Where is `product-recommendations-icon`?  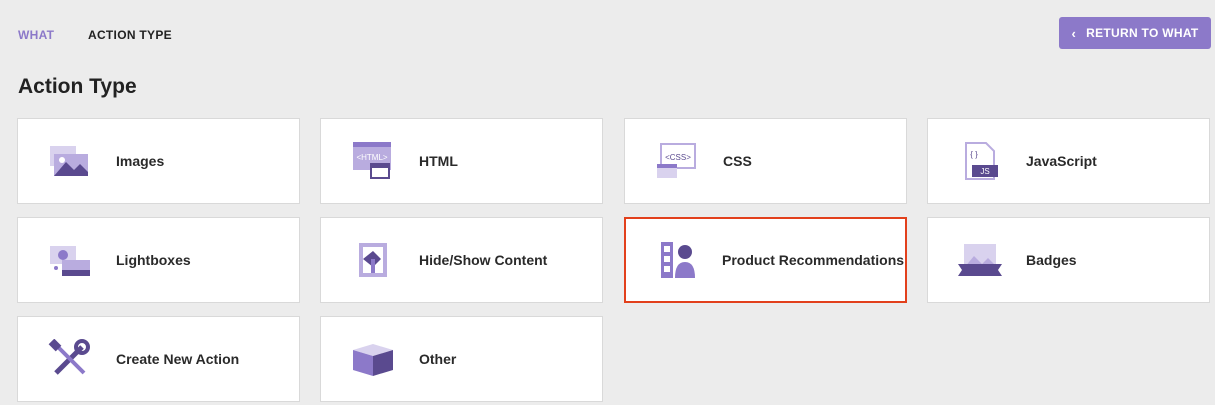 product-recommendations-icon is located at coordinates (677, 260).